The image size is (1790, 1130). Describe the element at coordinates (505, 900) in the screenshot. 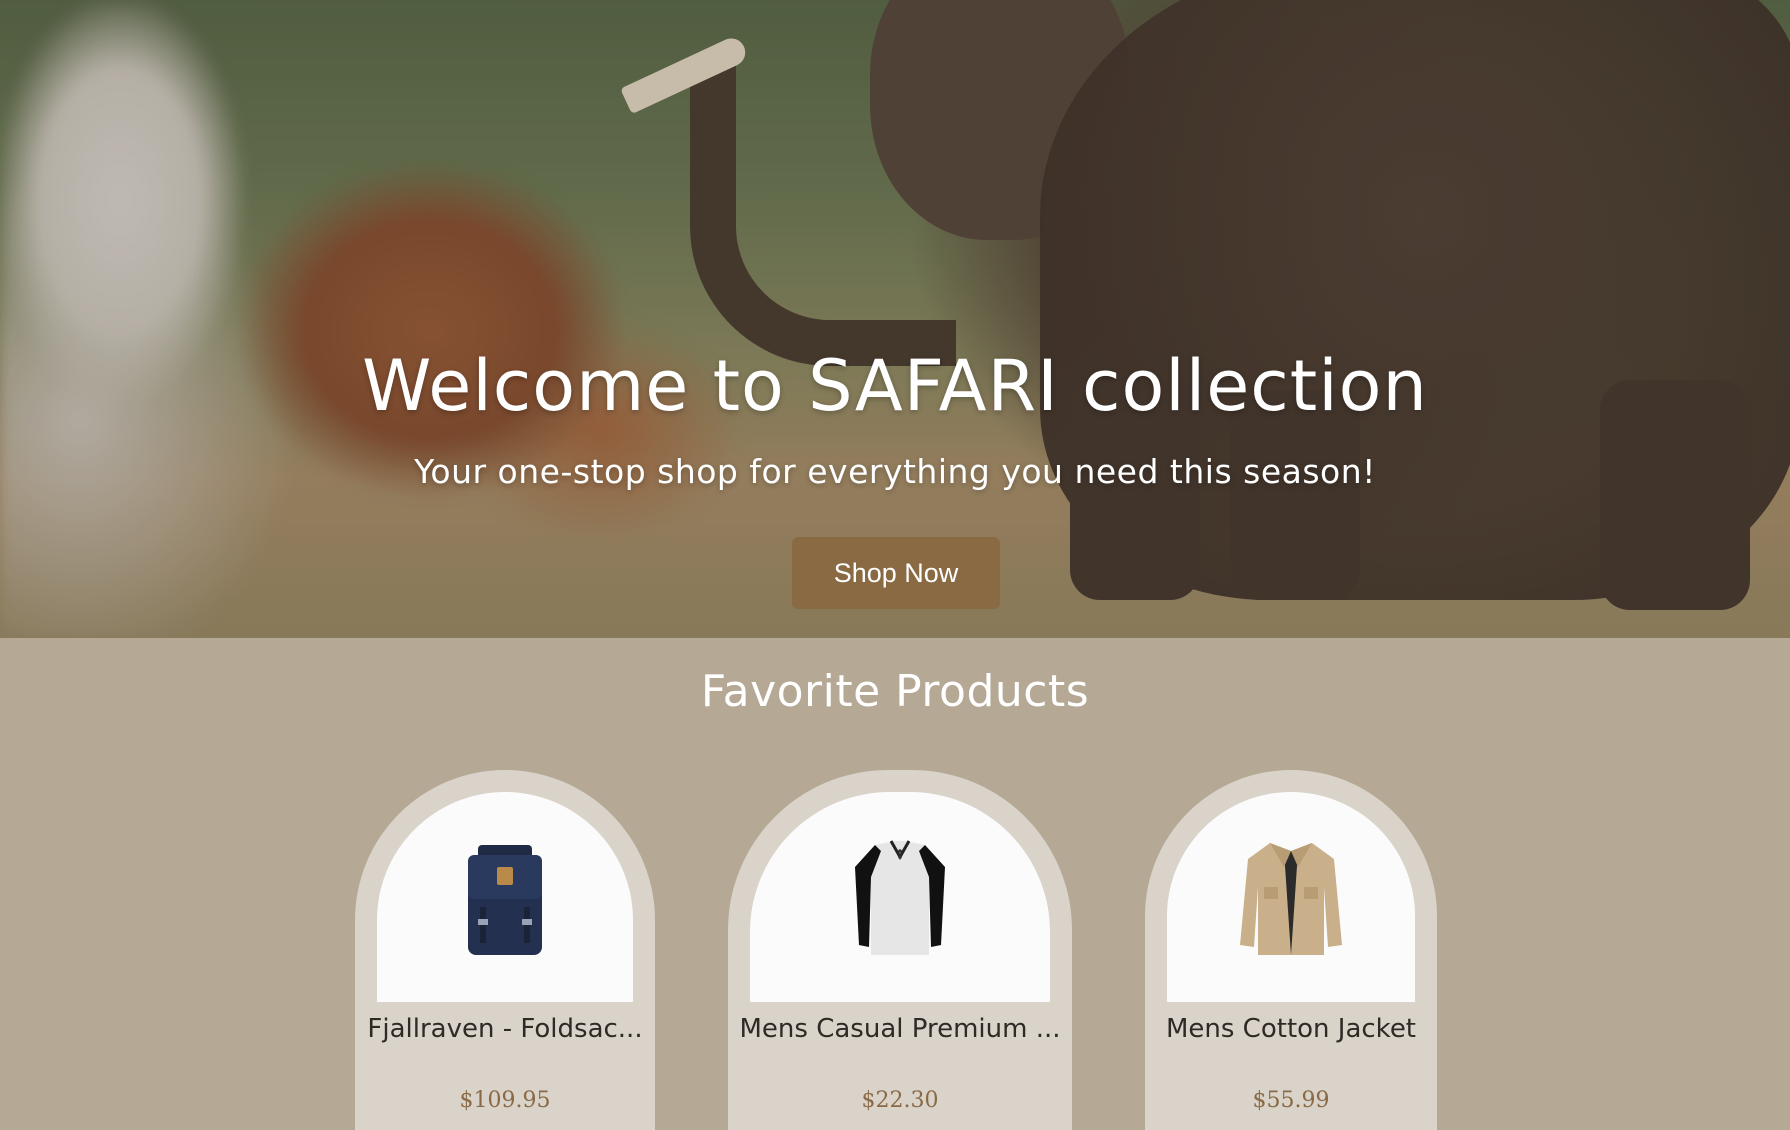

I see `backpack-image` at that location.